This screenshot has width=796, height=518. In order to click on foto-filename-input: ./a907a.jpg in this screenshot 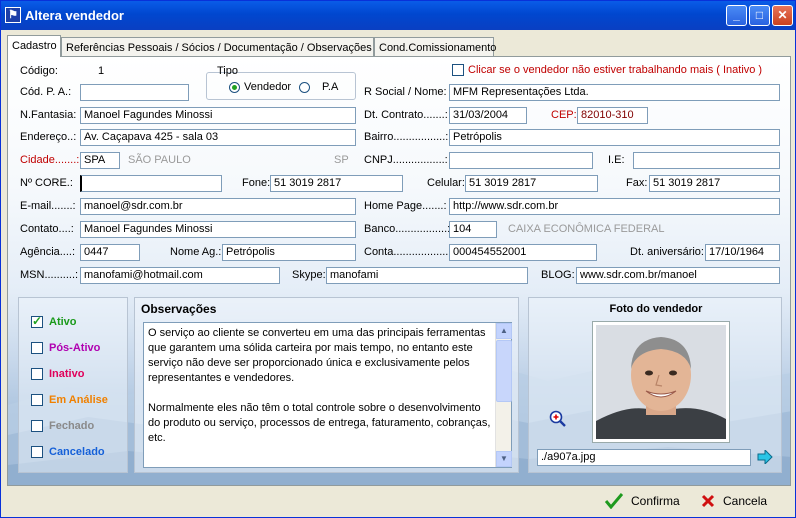, I will do `click(644, 457)`.